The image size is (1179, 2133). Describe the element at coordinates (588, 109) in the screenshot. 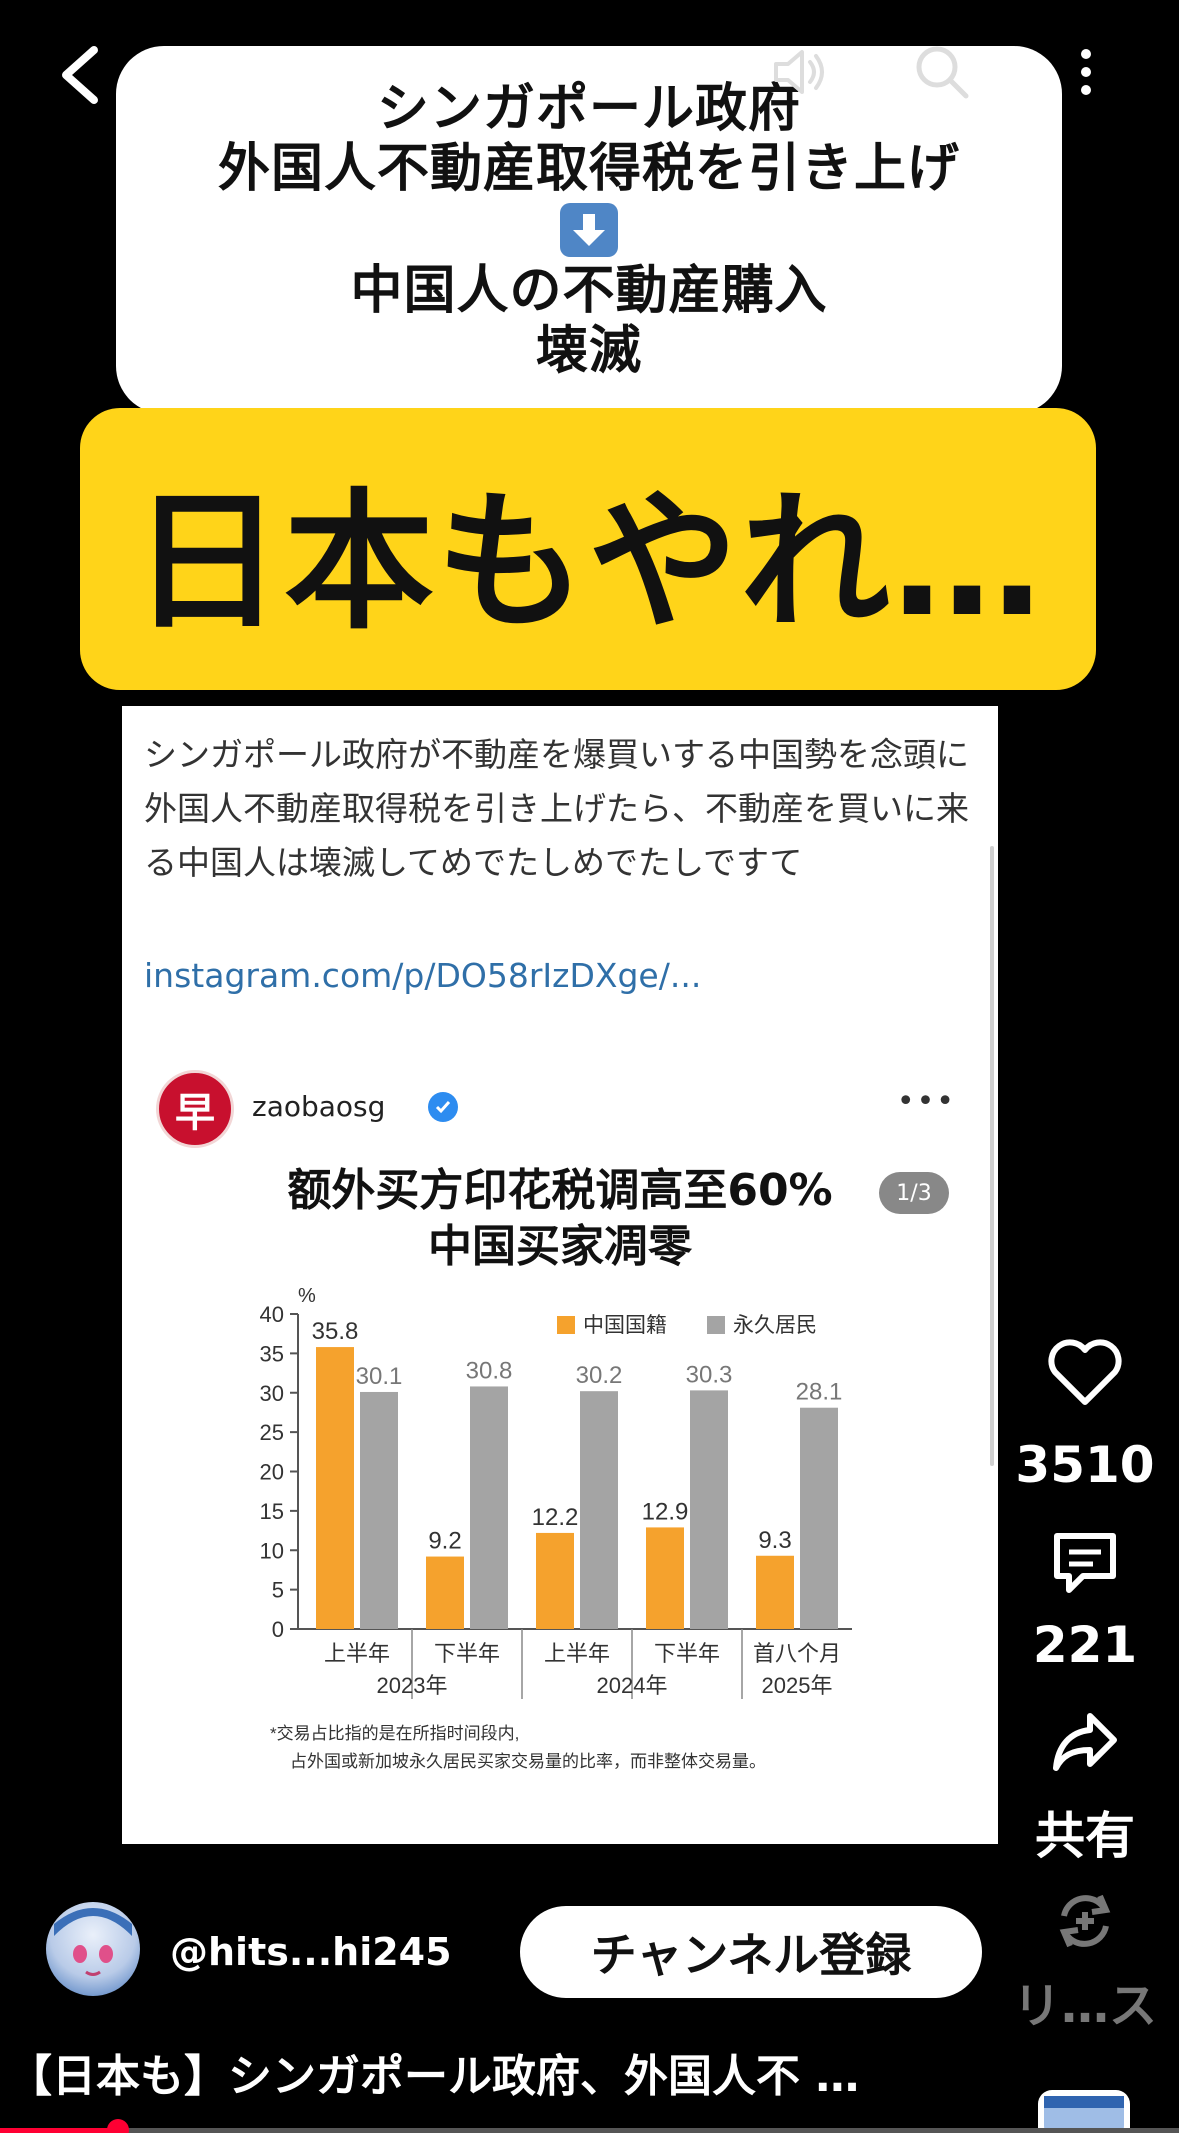

I see `headline-line: シンガポール政府` at that location.